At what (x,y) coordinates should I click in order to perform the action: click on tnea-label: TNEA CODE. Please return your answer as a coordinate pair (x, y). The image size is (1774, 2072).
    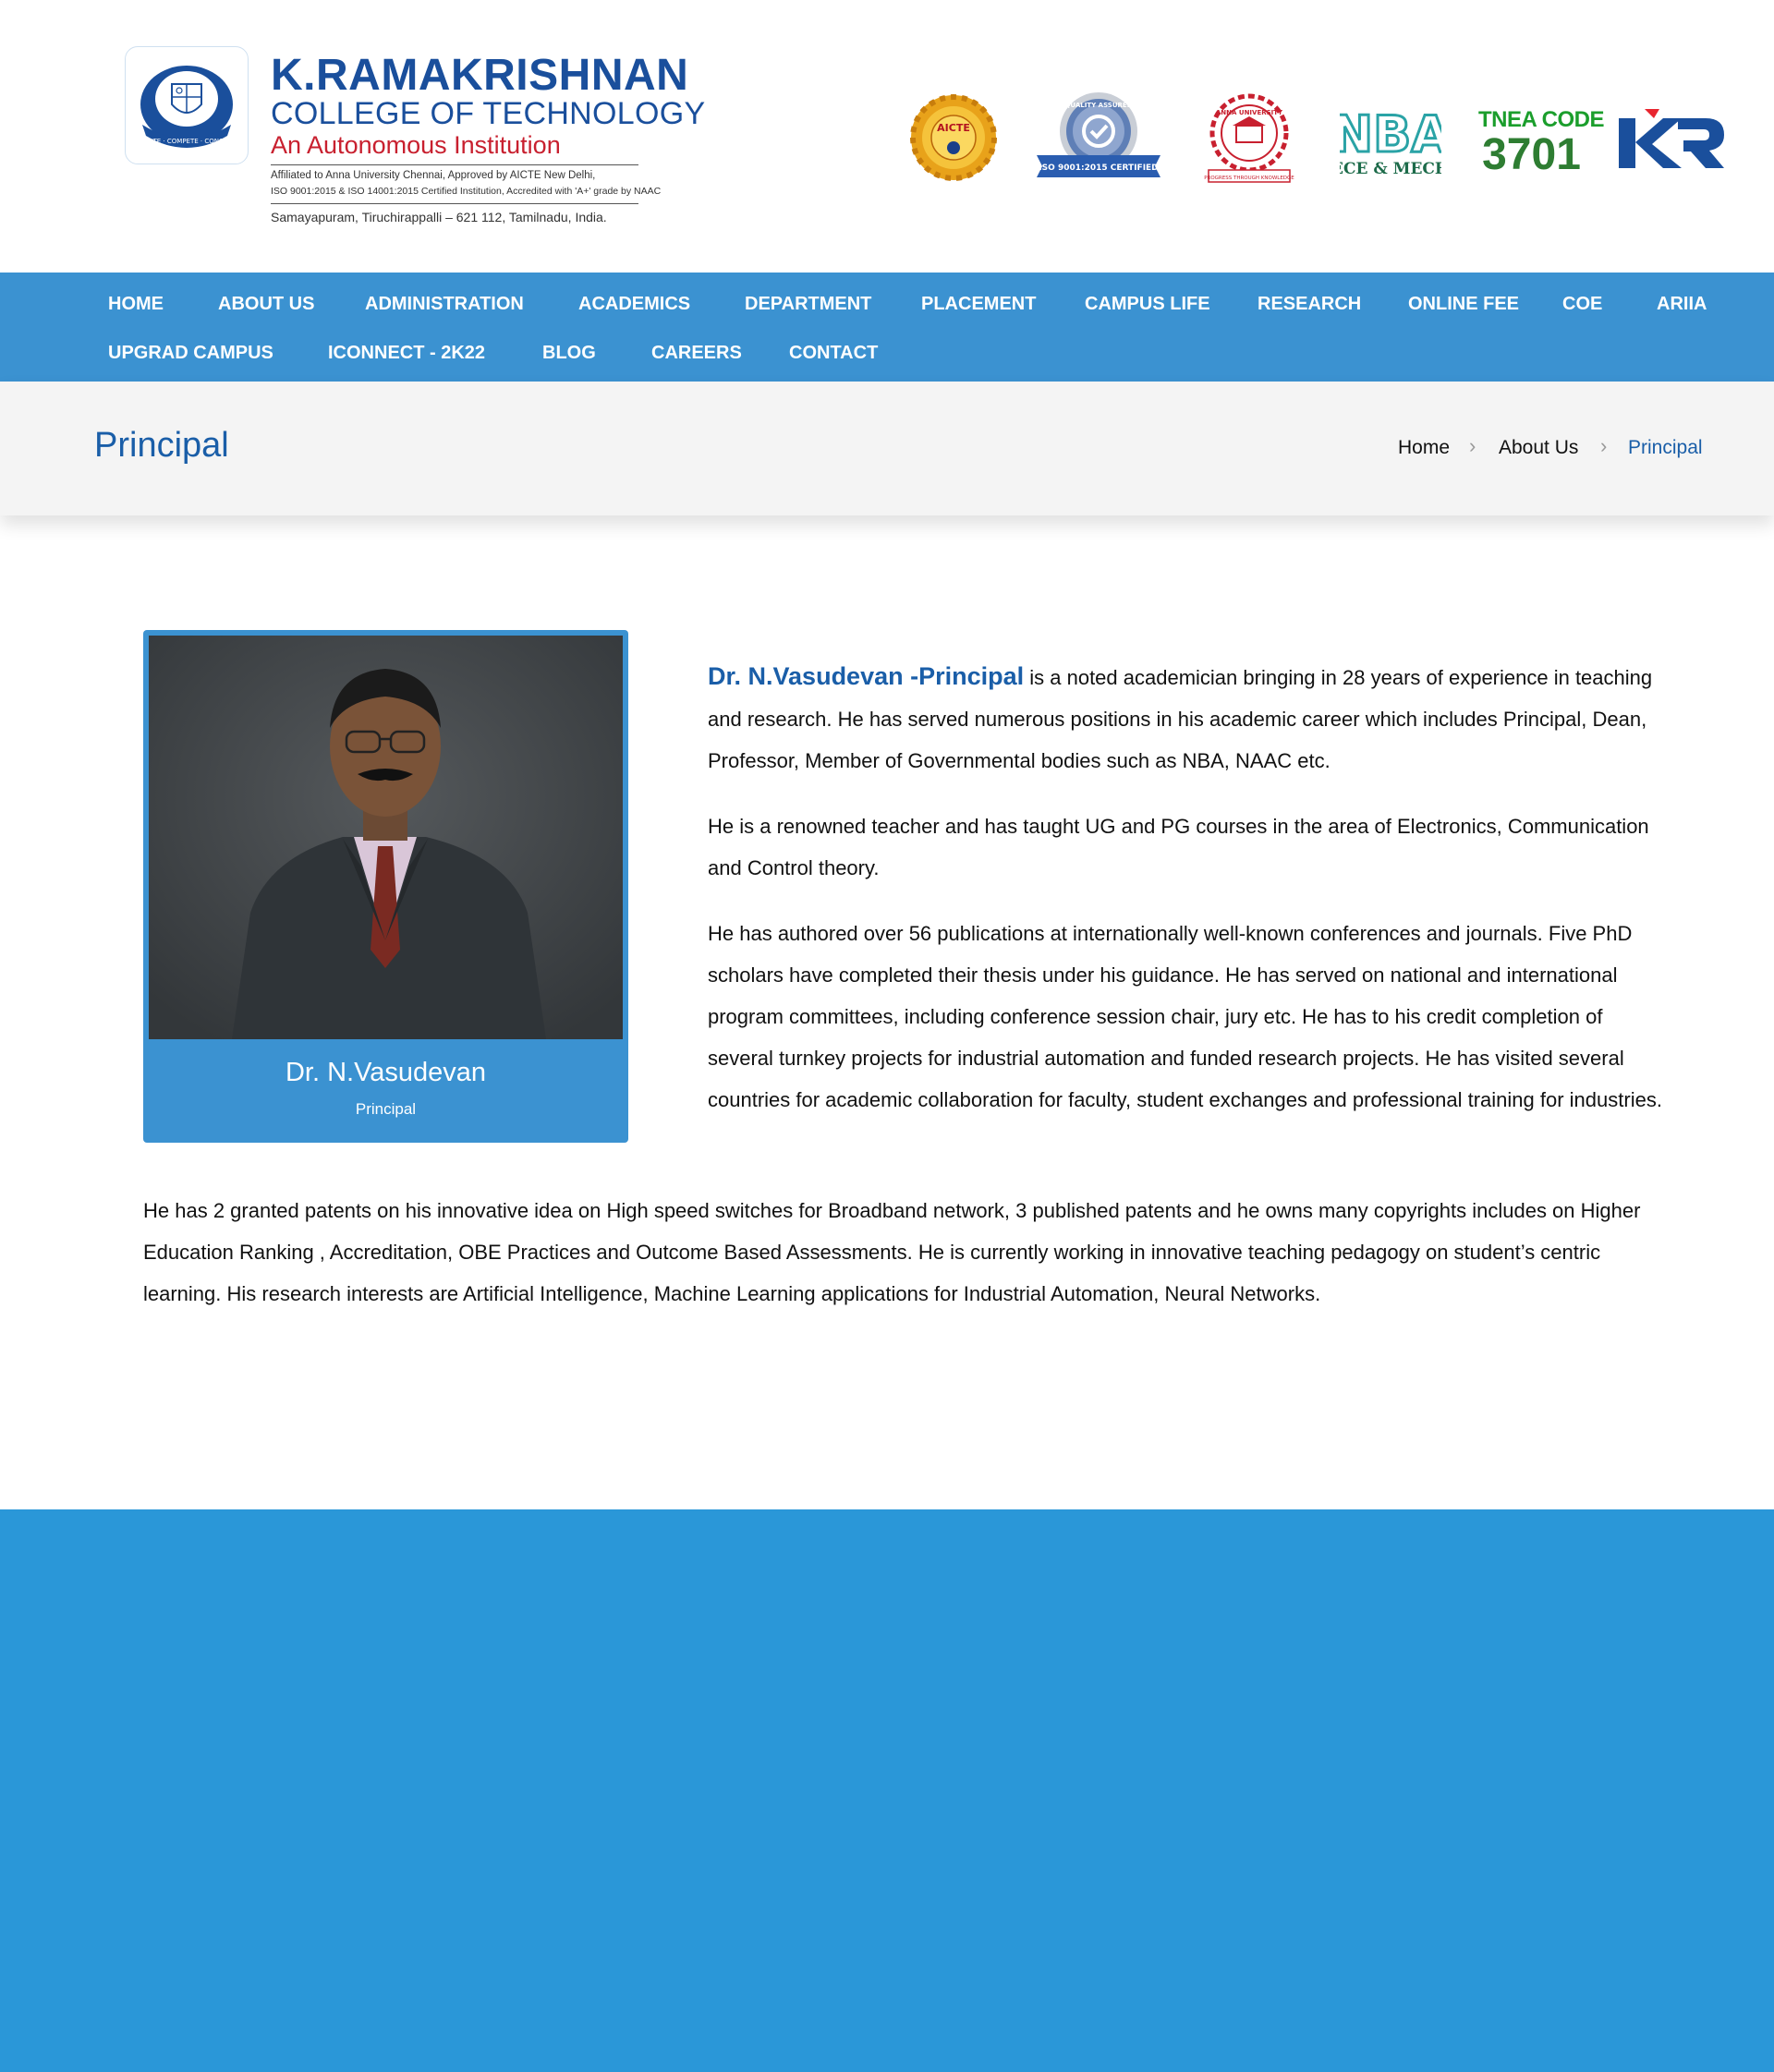
    Looking at the image, I should click on (1541, 120).